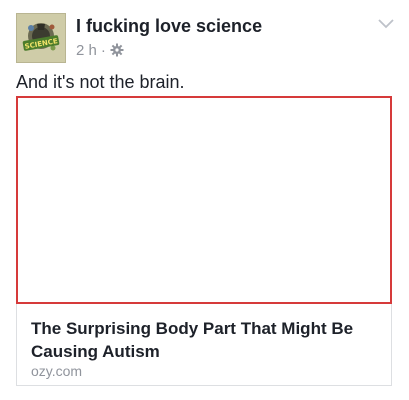  I want to click on post-header: SCIENCE I fucking love science 2 h ·, so click(206, 38).